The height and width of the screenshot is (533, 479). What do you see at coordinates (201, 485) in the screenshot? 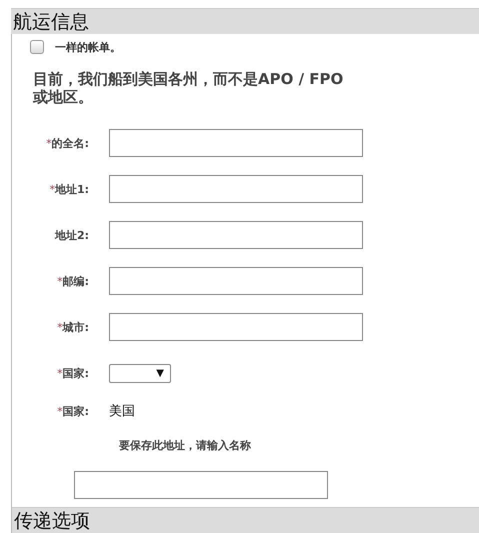
I see `address-name-field` at bounding box center [201, 485].